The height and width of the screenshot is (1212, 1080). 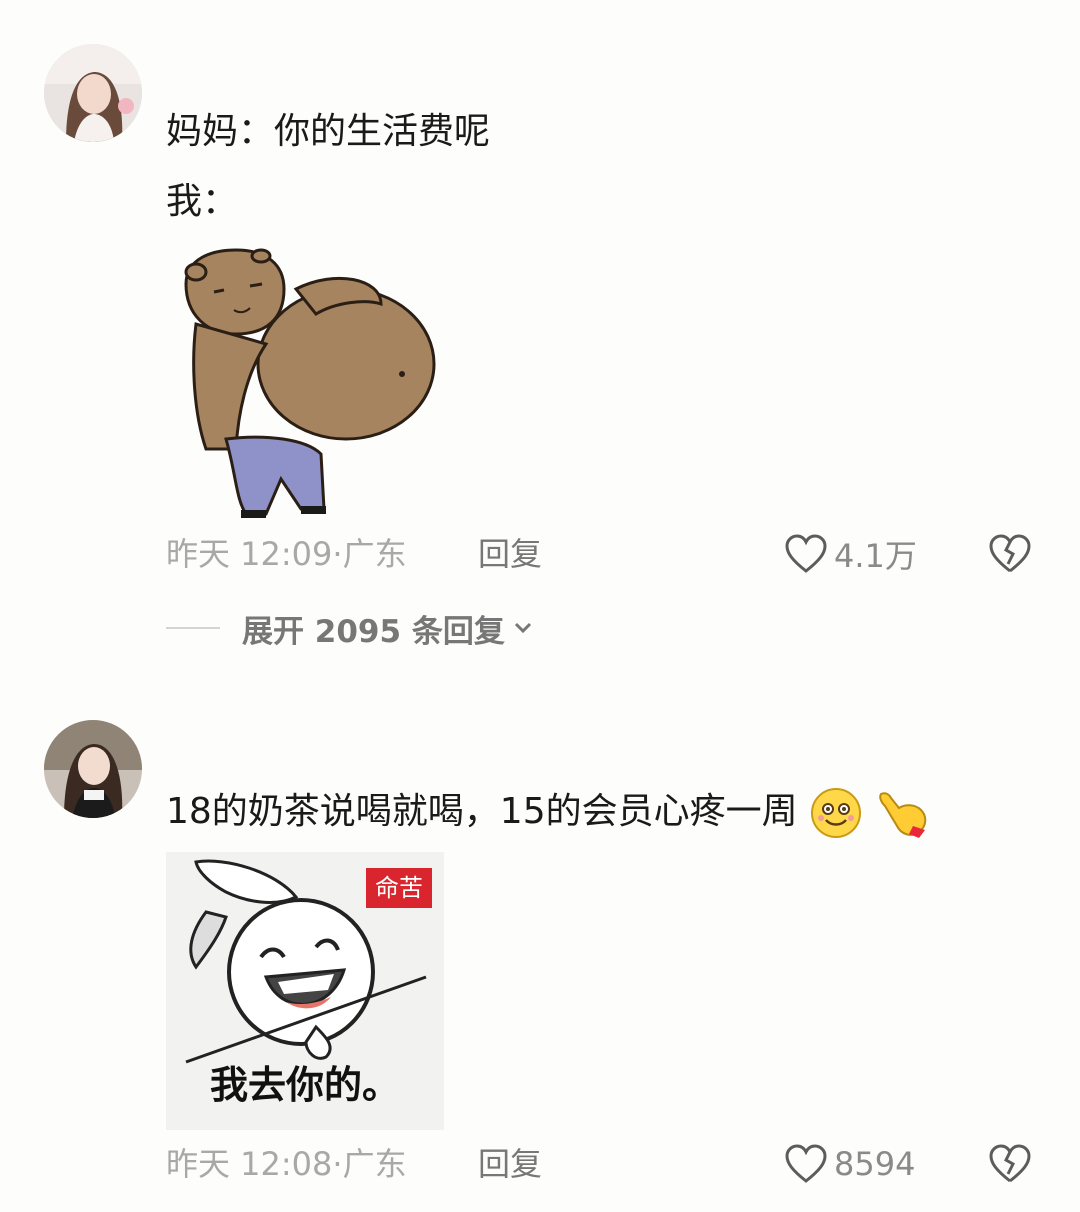 I want to click on stamp-badge: 命苦, so click(x=399, y=888).